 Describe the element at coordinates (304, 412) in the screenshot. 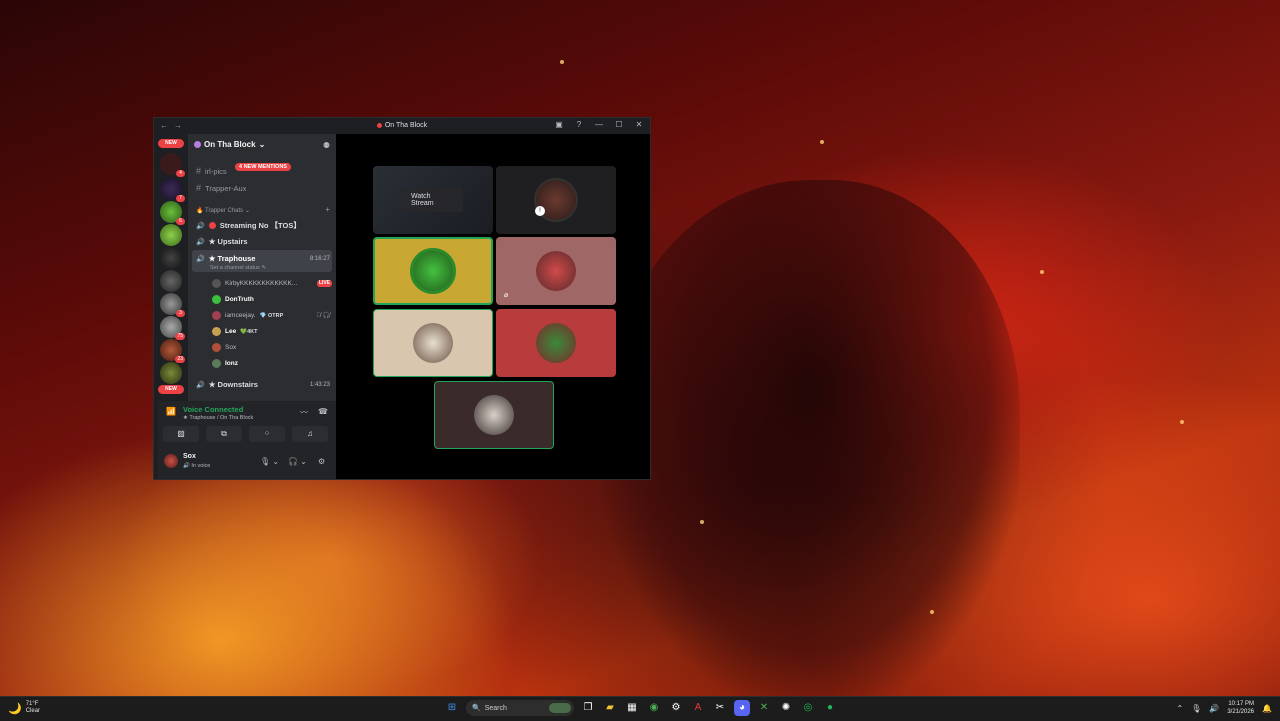

I see `noise-suppression-icon: 〰` at that location.